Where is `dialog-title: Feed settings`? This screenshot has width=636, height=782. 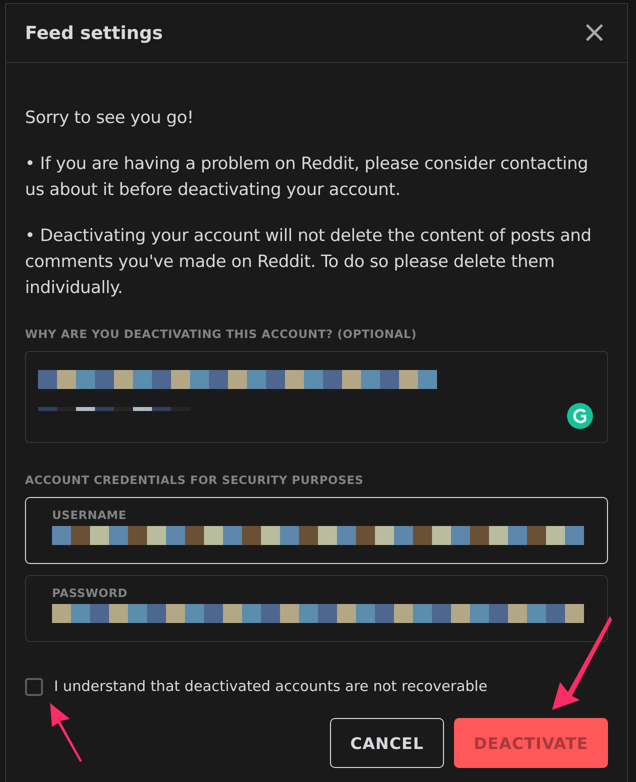 dialog-title: Feed settings is located at coordinates (94, 33).